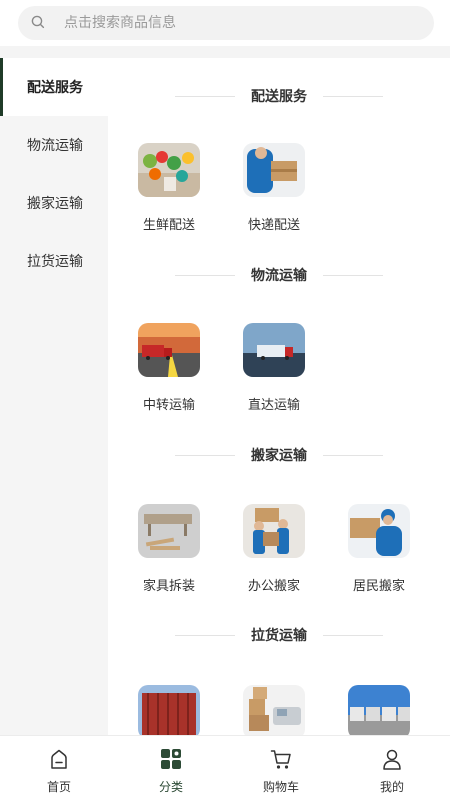 The image size is (450, 800). I want to click on cart-icon, so click(280, 759).